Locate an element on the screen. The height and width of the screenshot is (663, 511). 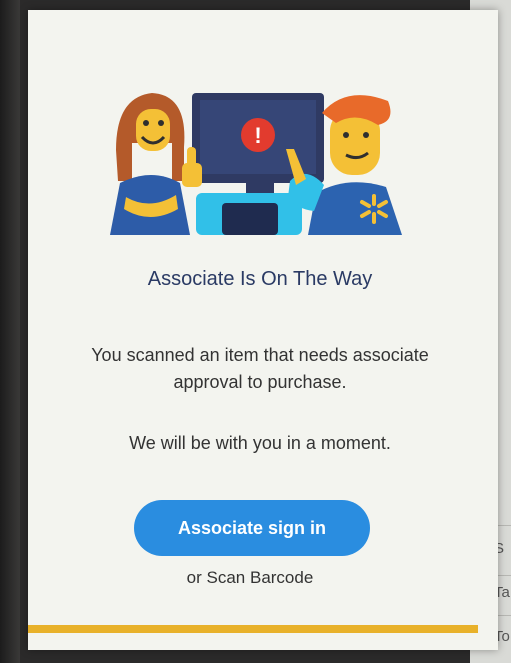
associate-illustration: ! is located at coordinates (256, 164).